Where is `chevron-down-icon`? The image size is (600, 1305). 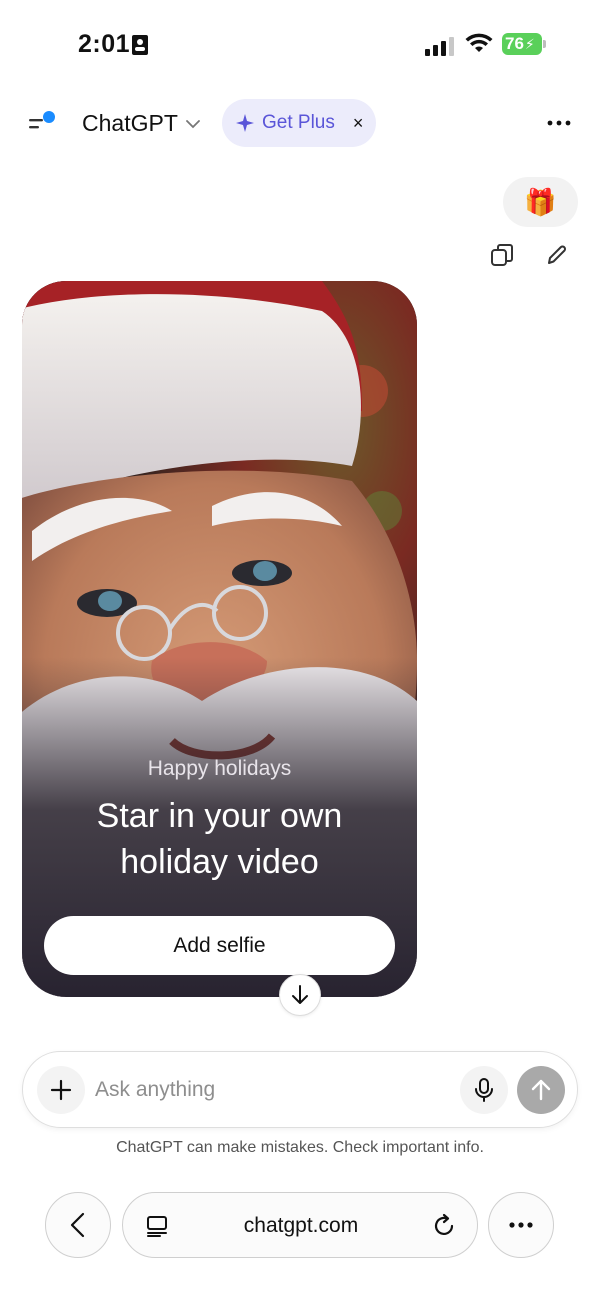
chevron-down-icon is located at coordinates (192, 123).